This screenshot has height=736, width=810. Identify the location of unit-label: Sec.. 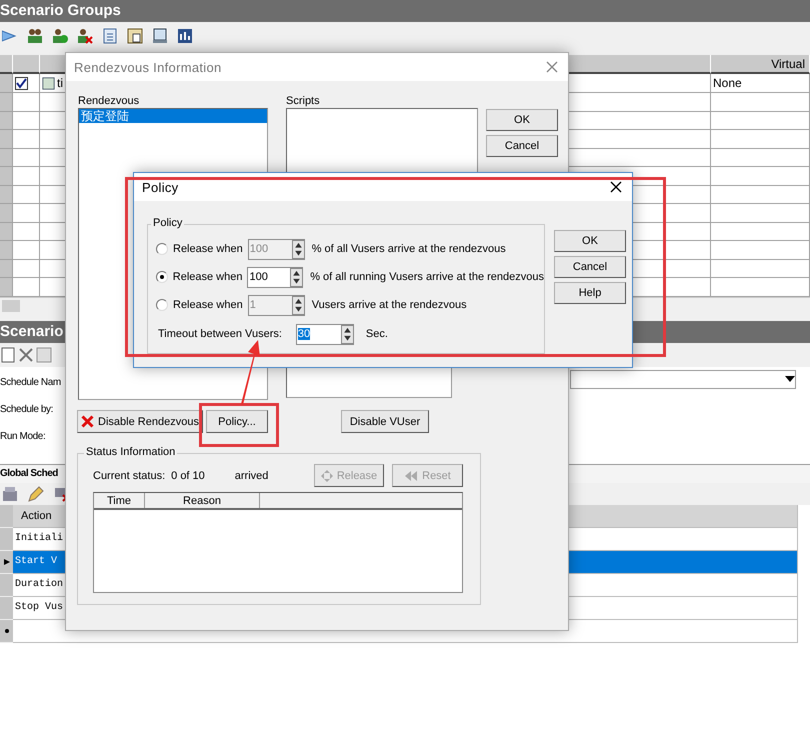
(377, 334).